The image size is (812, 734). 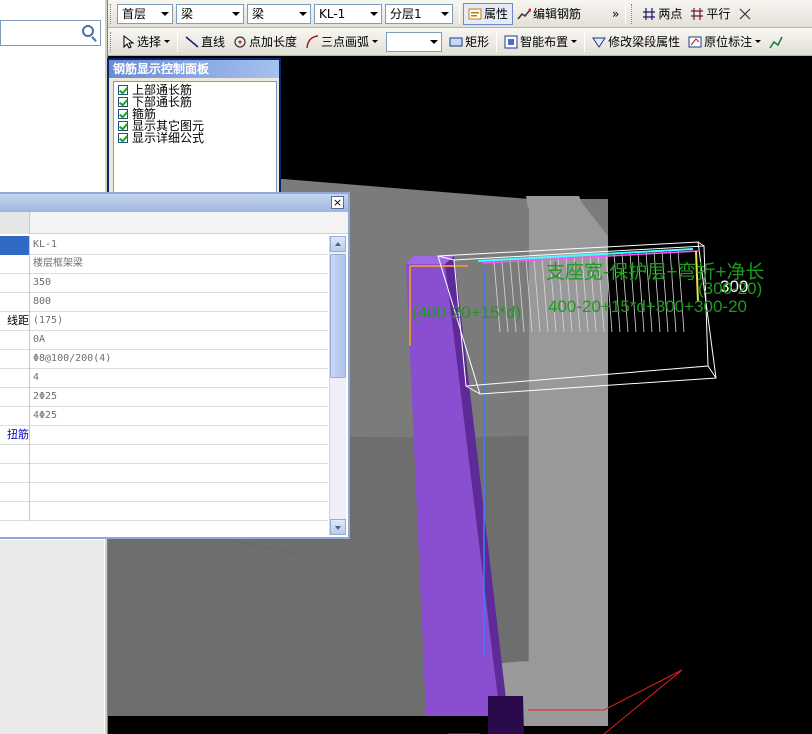 I want to click on property-value: 4Φ25, so click(x=45, y=416).